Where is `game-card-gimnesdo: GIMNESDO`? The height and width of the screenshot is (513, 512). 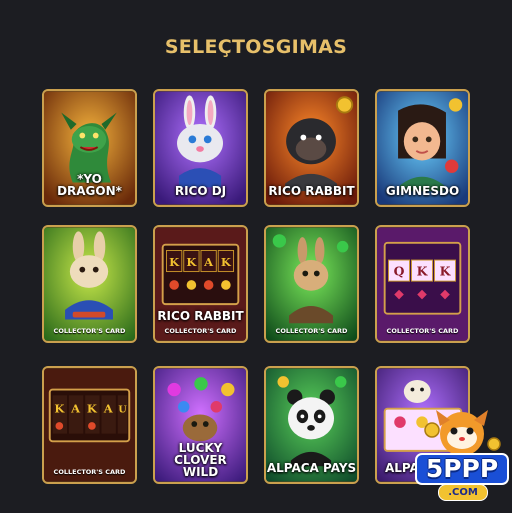 game-card-gimnesdo: GIMNESDO is located at coordinates (422, 148).